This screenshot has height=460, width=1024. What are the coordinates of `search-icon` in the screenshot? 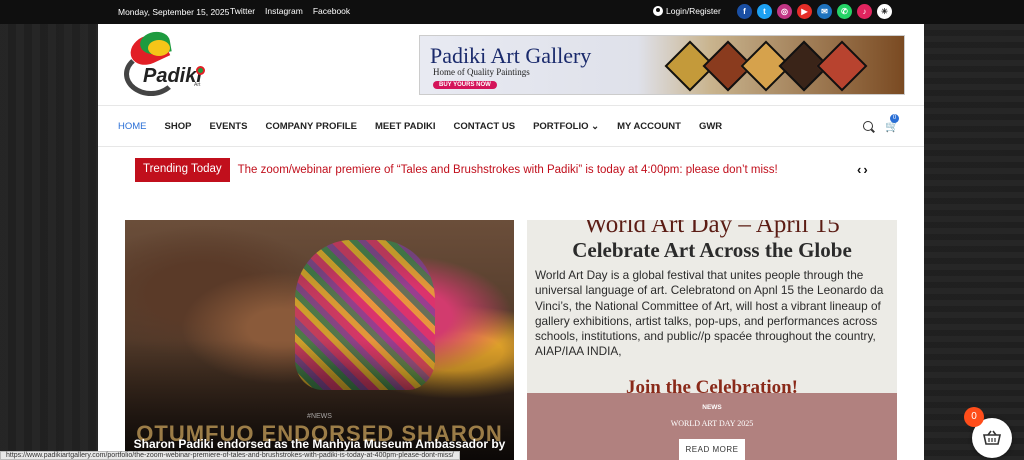 It's located at (868, 126).